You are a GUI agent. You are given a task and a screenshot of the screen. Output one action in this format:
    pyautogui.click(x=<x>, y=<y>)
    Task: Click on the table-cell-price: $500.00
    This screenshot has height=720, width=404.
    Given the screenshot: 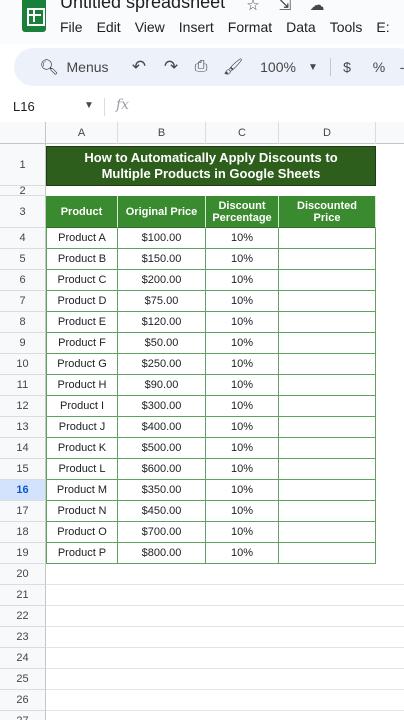 What is the action you would take?
    pyautogui.click(x=162, y=448)
    